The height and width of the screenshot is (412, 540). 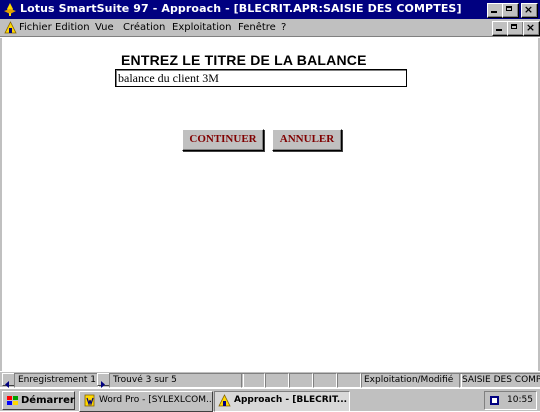 What do you see at coordinates (494, 400) in the screenshot?
I see `volume-icon` at bounding box center [494, 400].